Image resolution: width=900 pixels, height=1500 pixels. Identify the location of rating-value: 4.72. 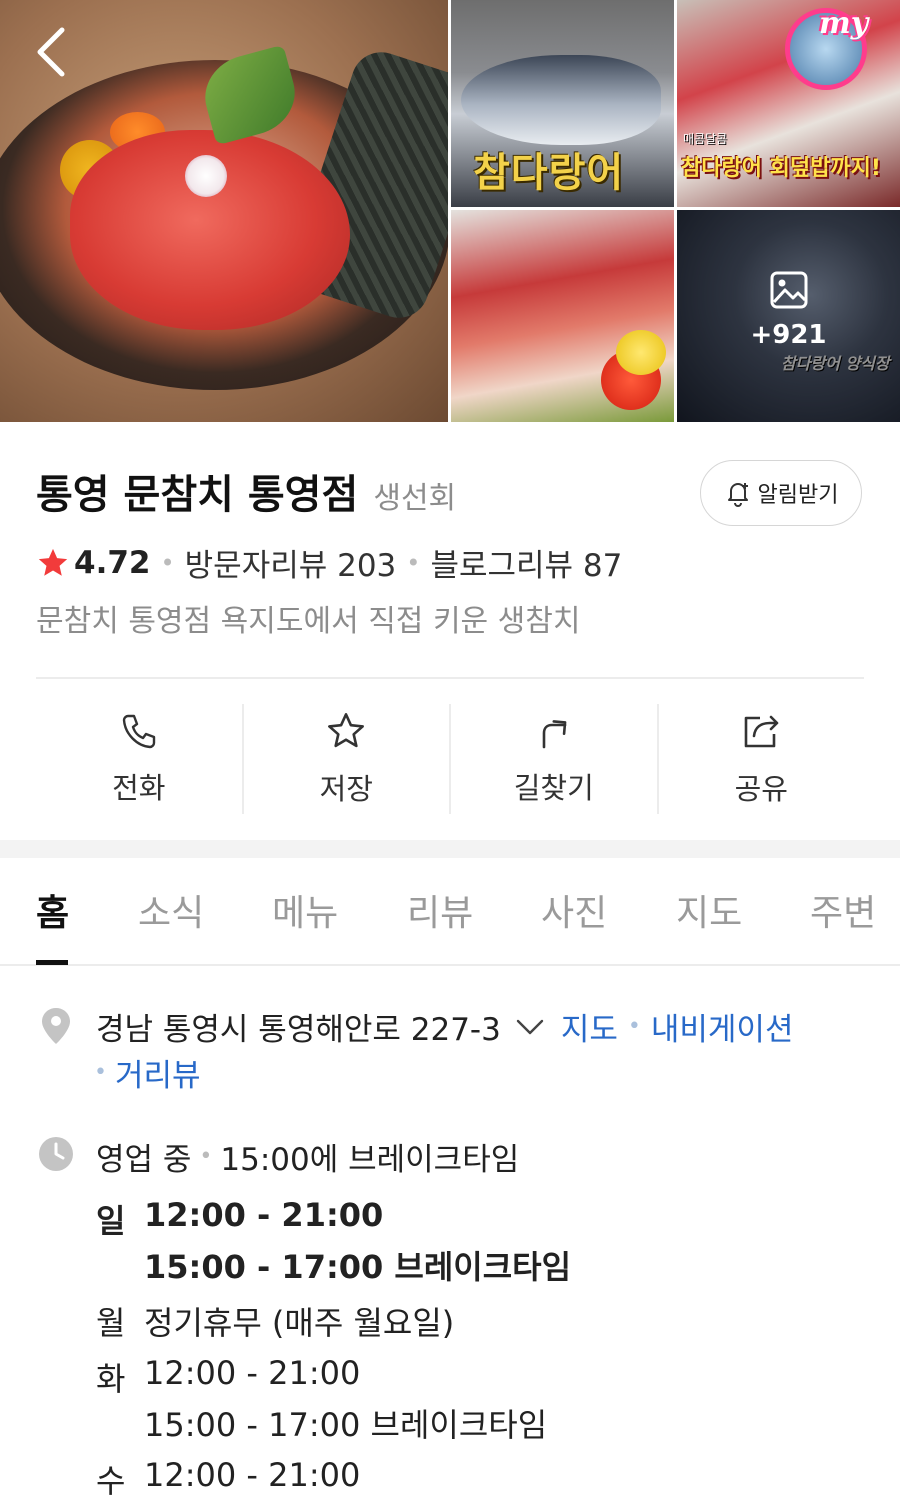
(112, 562).